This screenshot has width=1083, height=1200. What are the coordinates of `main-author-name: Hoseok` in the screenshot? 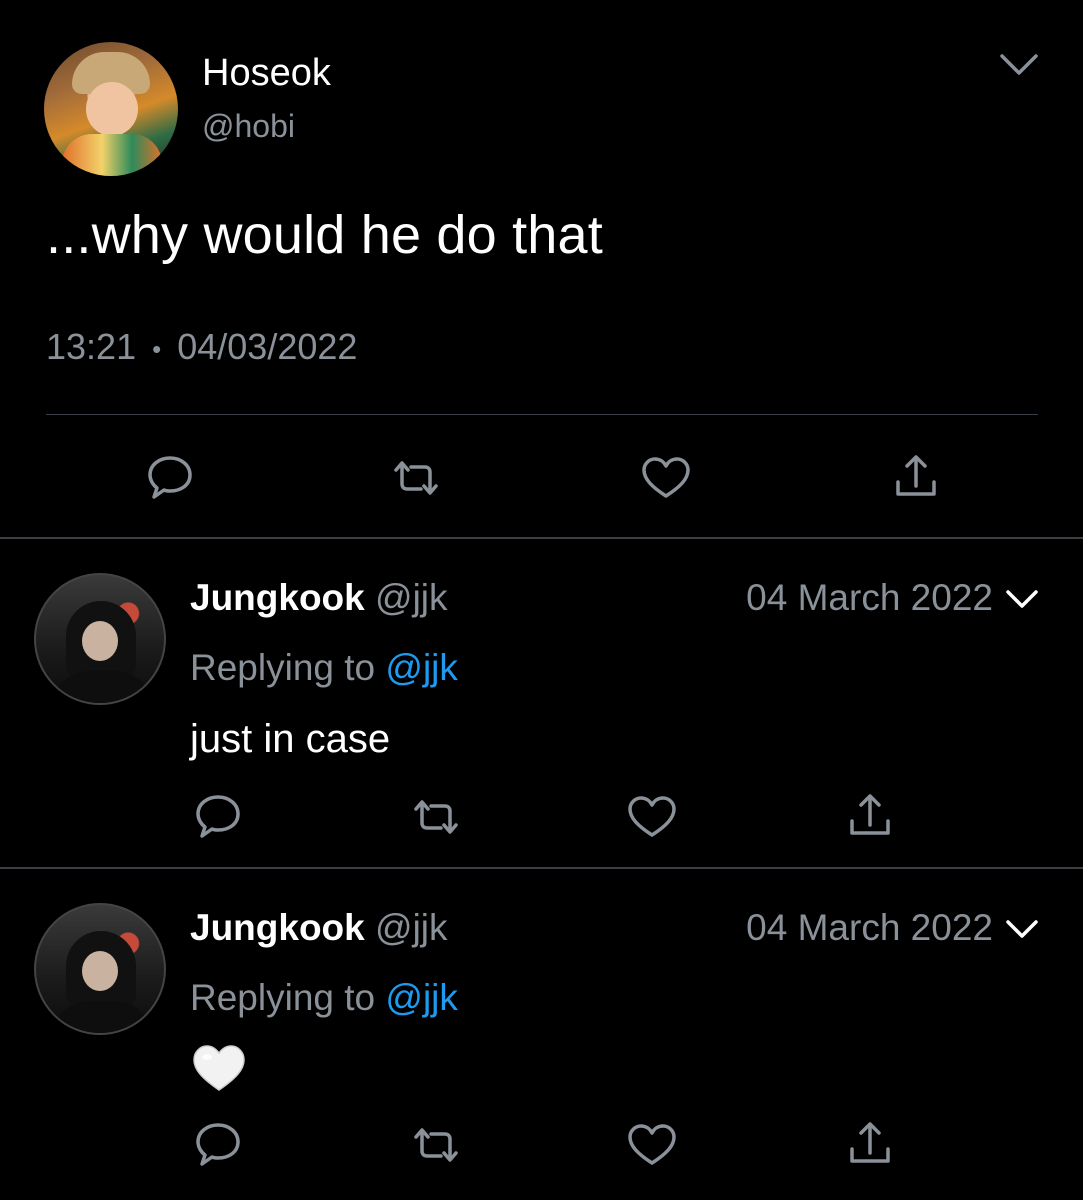 It's located at (266, 73).